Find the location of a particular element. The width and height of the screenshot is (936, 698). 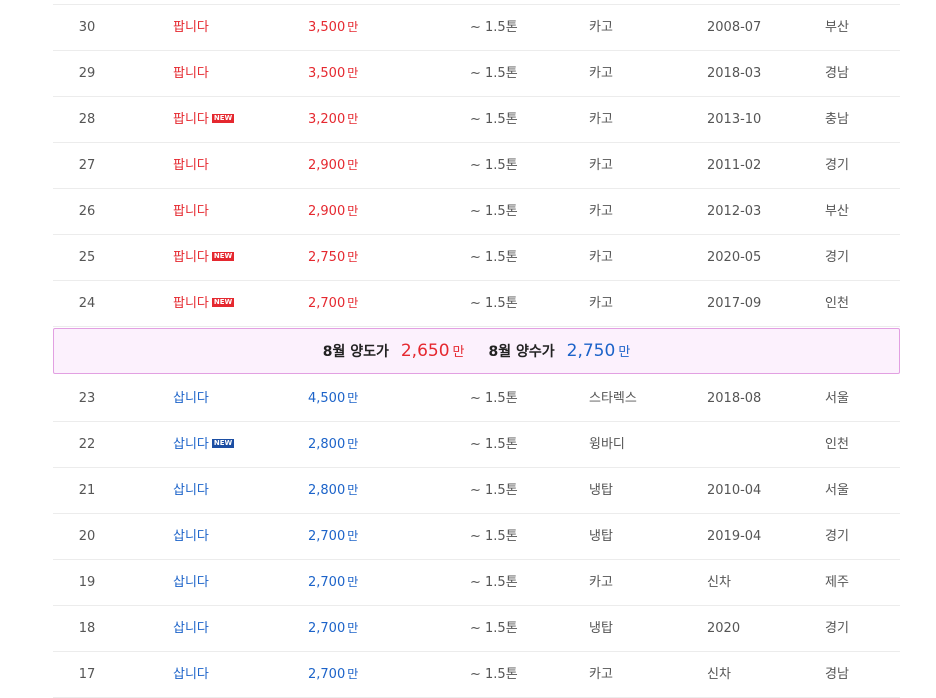

table-row: 28 팝니다 NEW 3,200 만 ~ 1.5톤 카고 2013-10 충남 is located at coordinates (476, 120).